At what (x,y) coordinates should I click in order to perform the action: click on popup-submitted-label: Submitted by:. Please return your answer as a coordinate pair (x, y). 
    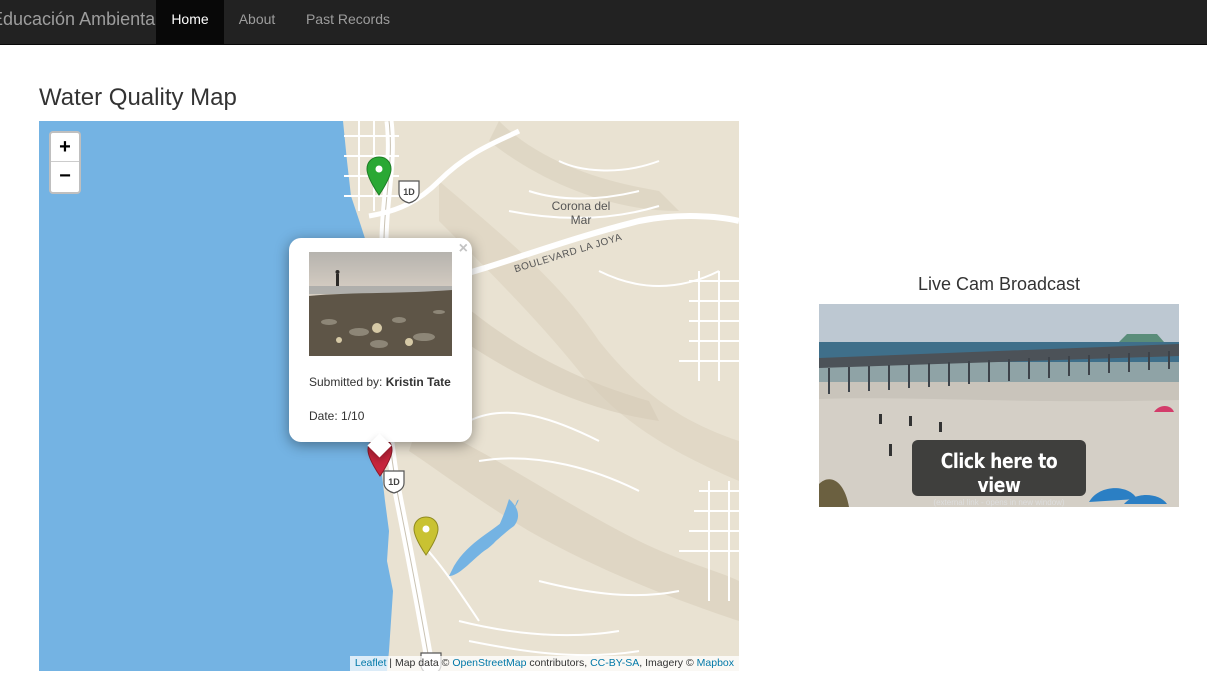
    Looking at the image, I should click on (347, 382).